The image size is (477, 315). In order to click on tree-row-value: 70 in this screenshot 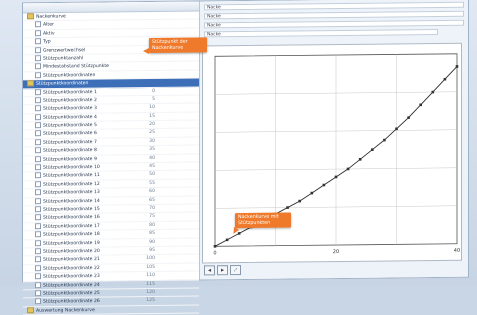, I will do `click(148, 209)`.